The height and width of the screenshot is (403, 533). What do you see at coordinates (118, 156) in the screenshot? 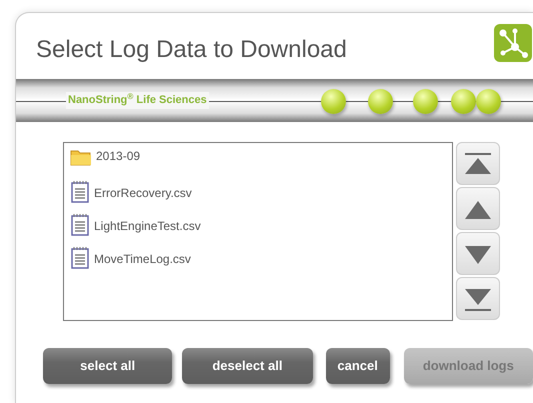
I see `folder-item: 2013-09` at bounding box center [118, 156].